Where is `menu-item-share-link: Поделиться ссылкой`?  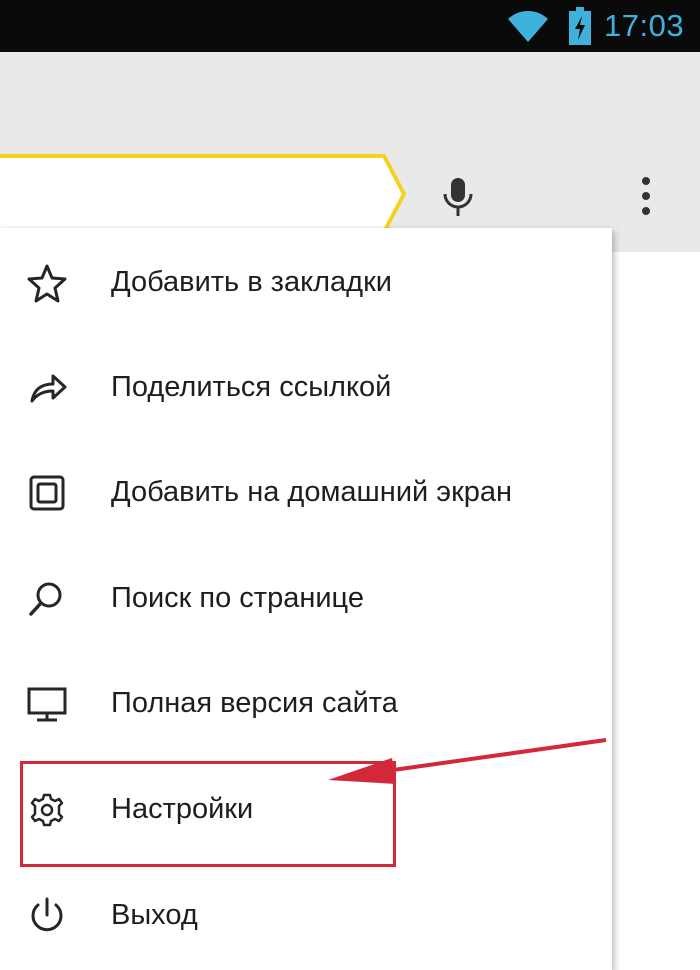
menu-item-share-link: Поделиться ссылкой is located at coordinates (306, 387).